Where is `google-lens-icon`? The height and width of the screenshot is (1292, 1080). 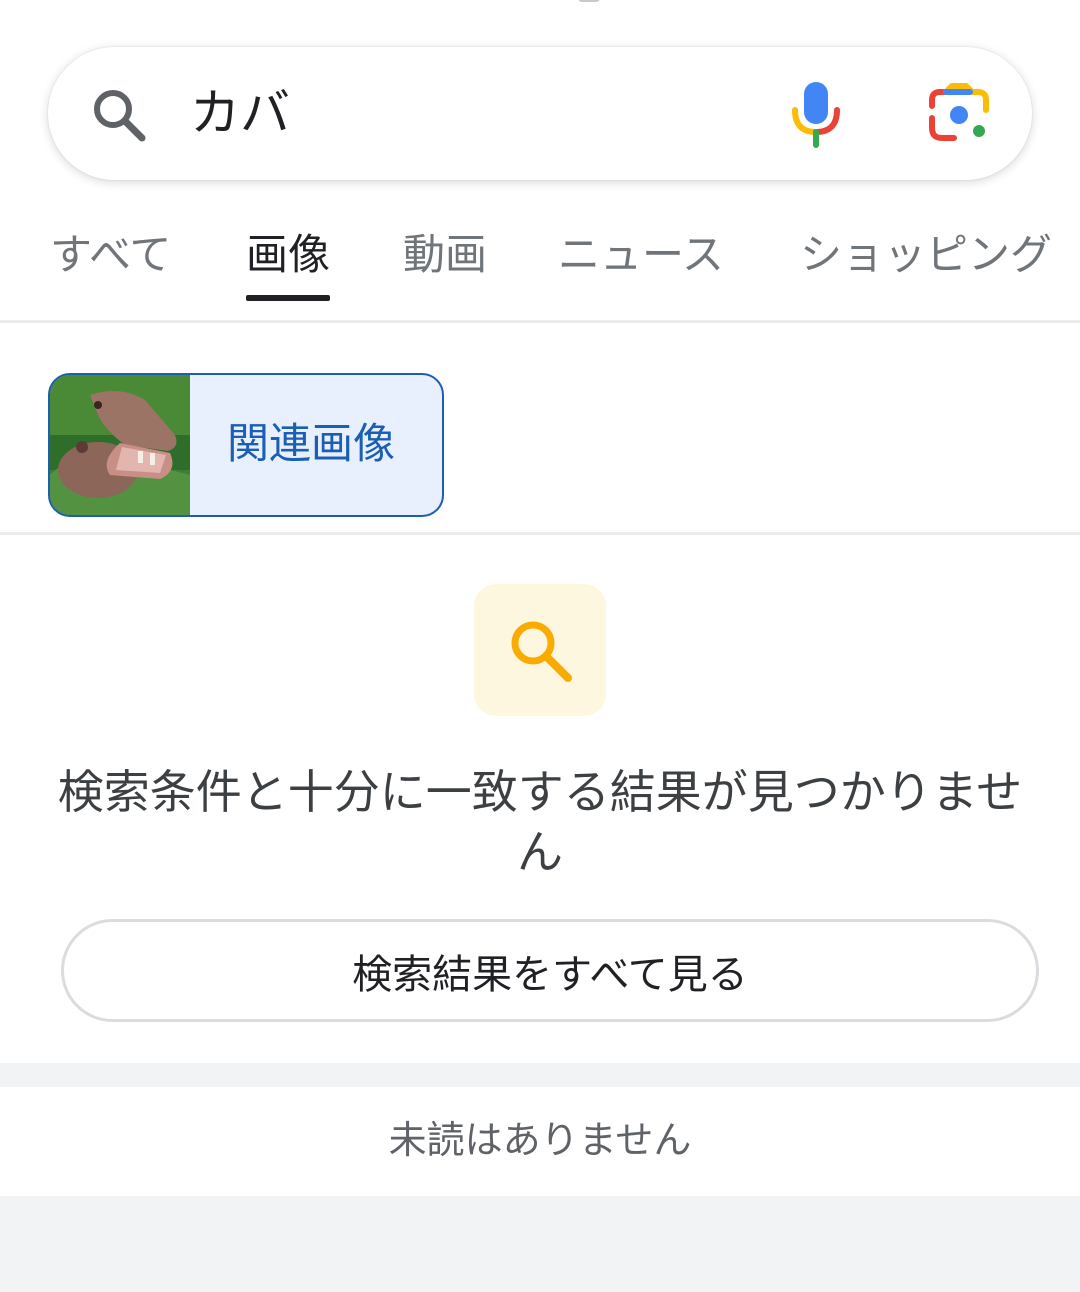 google-lens-icon is located at coordinates (959, 115).